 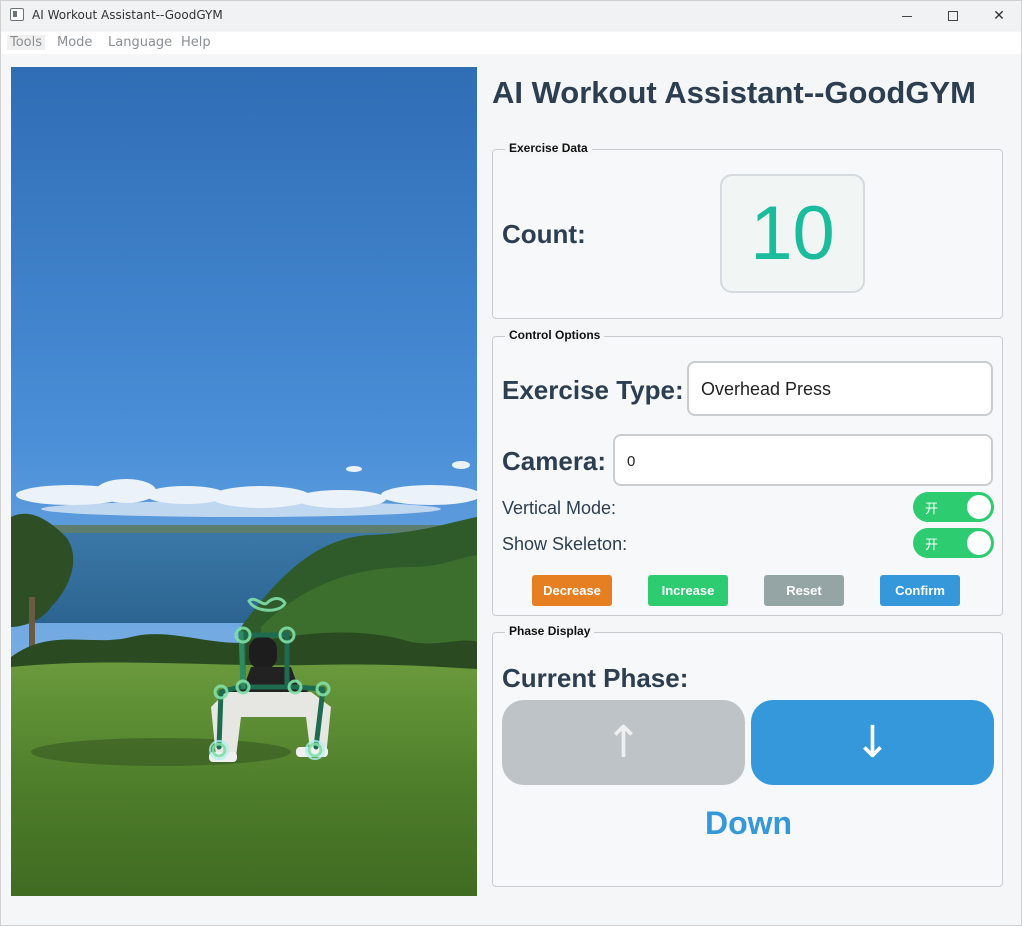 What do you see at coordinates (127, 15) in the screenshot?
I see `window-title: AI Workout Assistant--GoodGYM` at bounding box center [127, 15].